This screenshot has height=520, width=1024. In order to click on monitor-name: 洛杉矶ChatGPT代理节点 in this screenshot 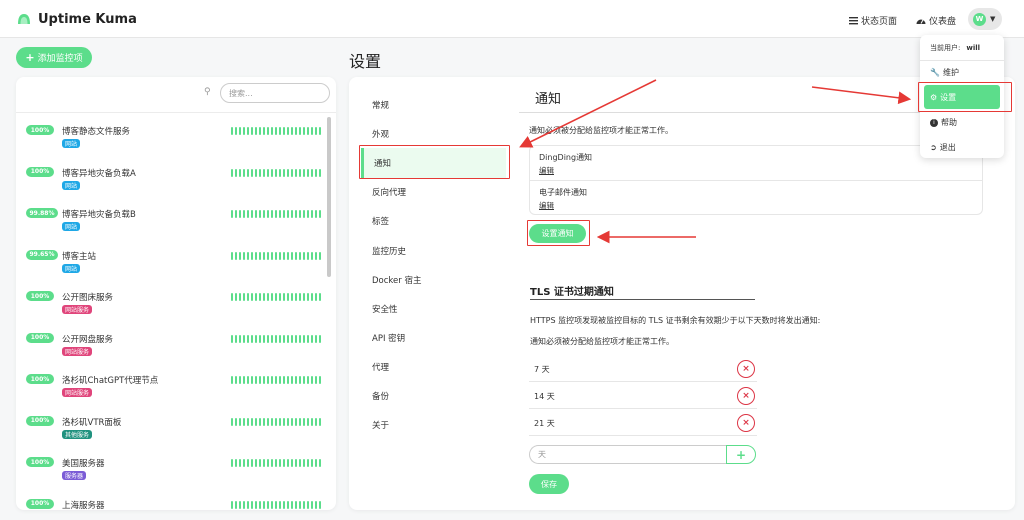, I will do `click(110, 381)`.